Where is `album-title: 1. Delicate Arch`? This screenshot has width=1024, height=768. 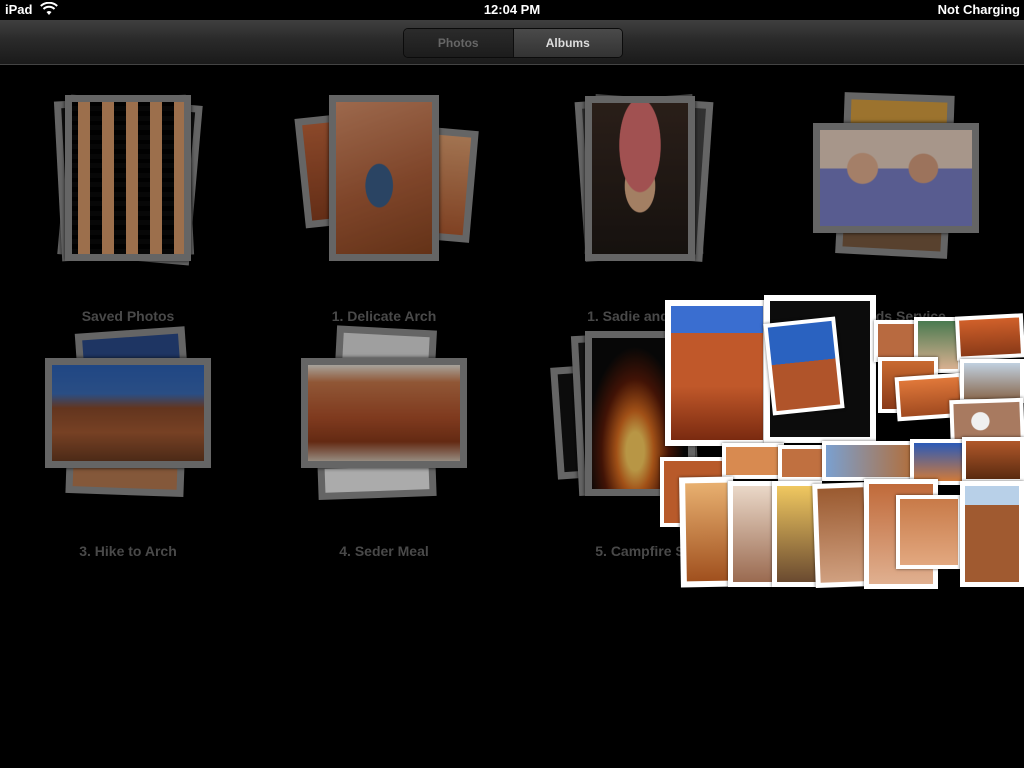 album-title: 1. Delicate Arch is located at coordinates (384, 316).